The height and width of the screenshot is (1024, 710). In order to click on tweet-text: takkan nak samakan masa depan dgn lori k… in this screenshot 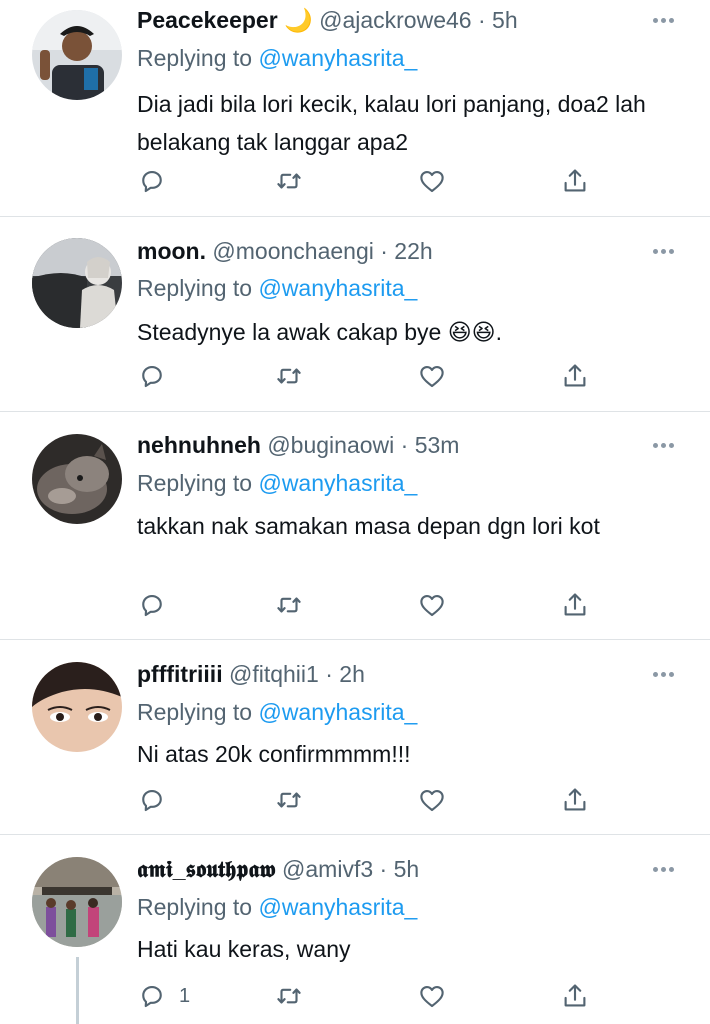, I will do `click(368, 526)`.